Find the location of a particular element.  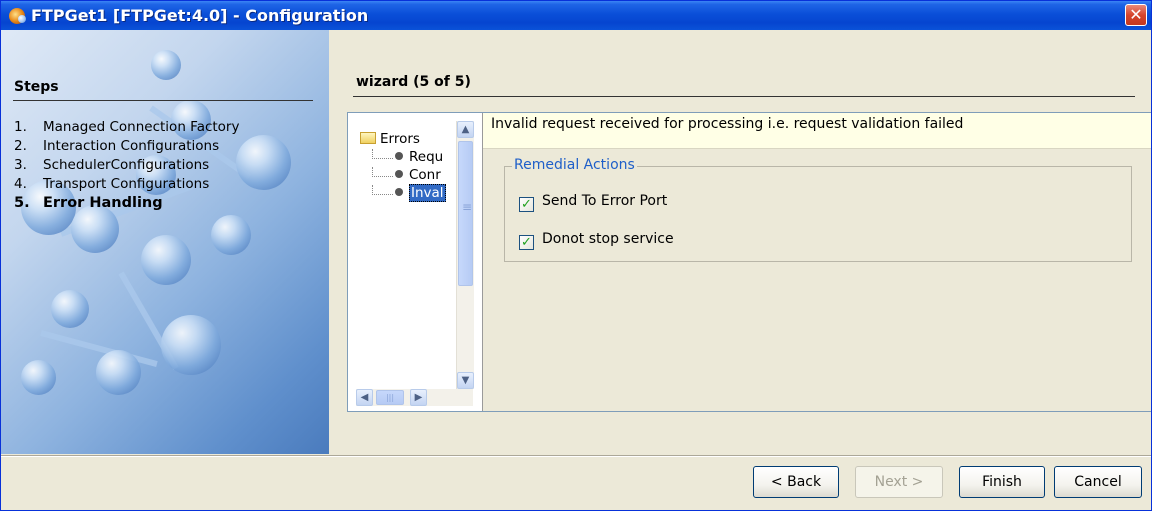

horizontal-scroll-thumb: ||| is located at coordinates (390, 397).